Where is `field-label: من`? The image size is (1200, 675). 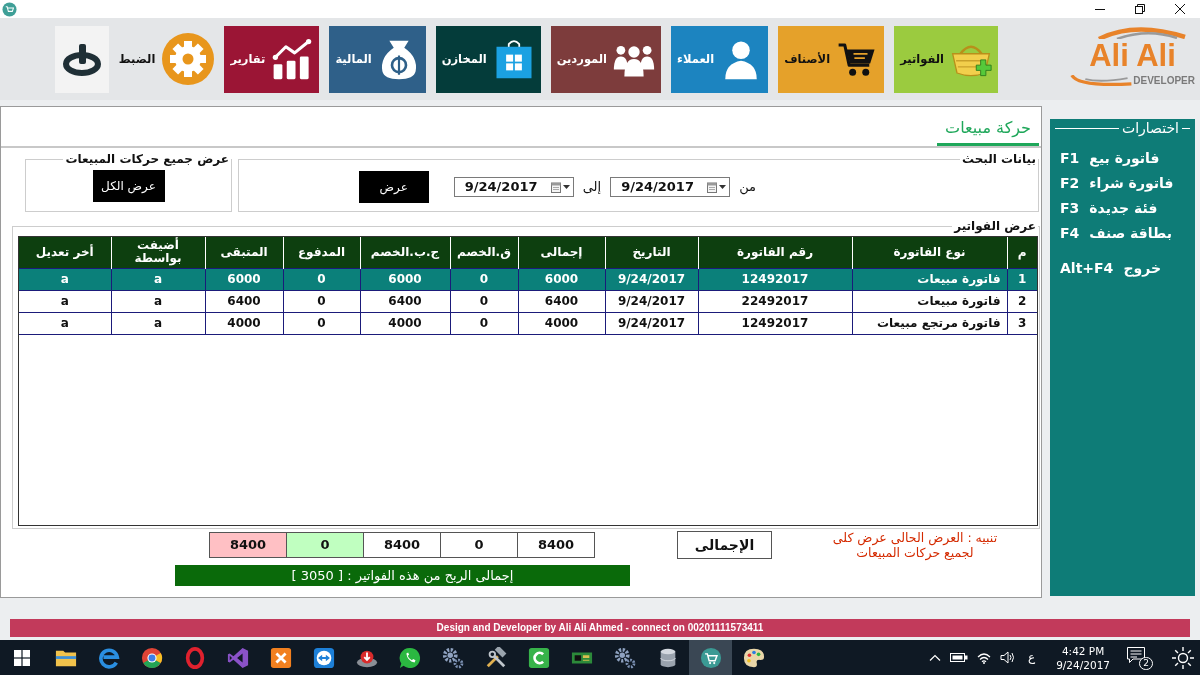 field-label: من is located at coordinates (747, 187).